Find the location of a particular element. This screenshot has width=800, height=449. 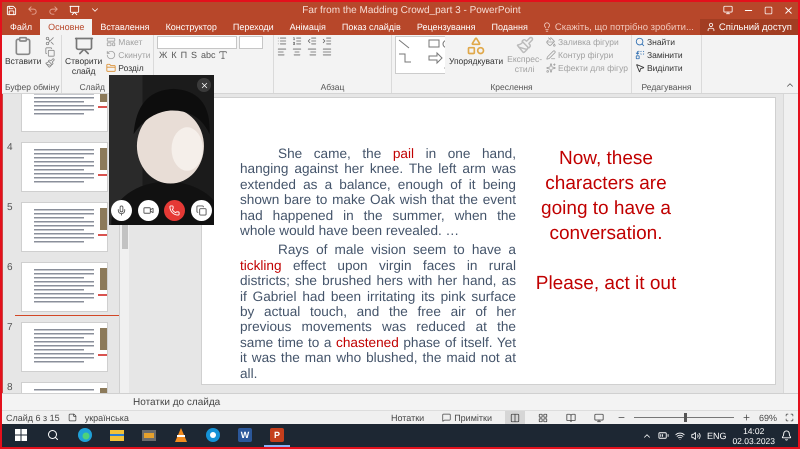

grid-icon is located at coordinates (543, 417).